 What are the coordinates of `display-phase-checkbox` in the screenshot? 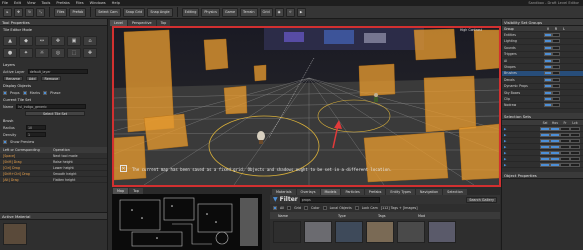 It's located at (45, 92).